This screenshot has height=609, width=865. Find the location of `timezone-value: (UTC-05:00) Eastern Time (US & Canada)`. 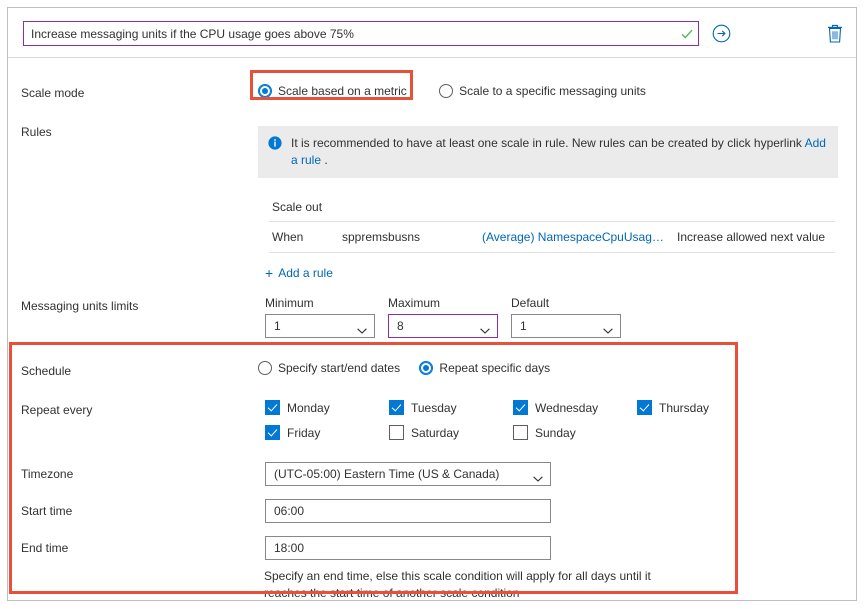

timezone-value: (UTC-05:00) Eastern Time (US & Canada) is located at coordinates (387, 474).